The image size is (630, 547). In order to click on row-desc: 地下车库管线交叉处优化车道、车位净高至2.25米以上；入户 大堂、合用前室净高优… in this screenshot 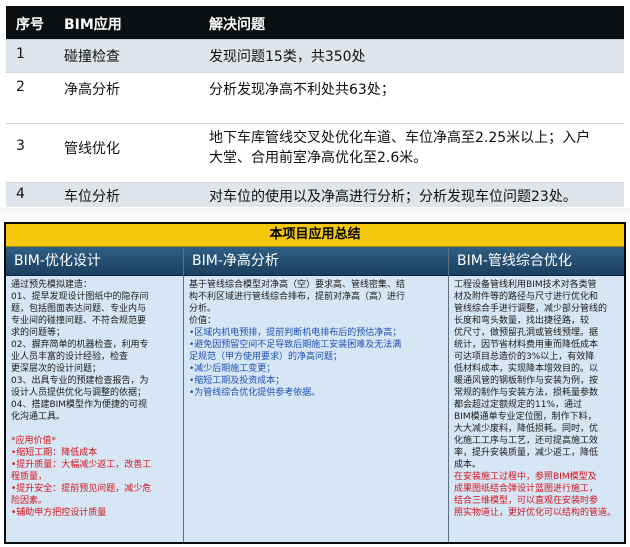, I will do `click(411, 153)`.